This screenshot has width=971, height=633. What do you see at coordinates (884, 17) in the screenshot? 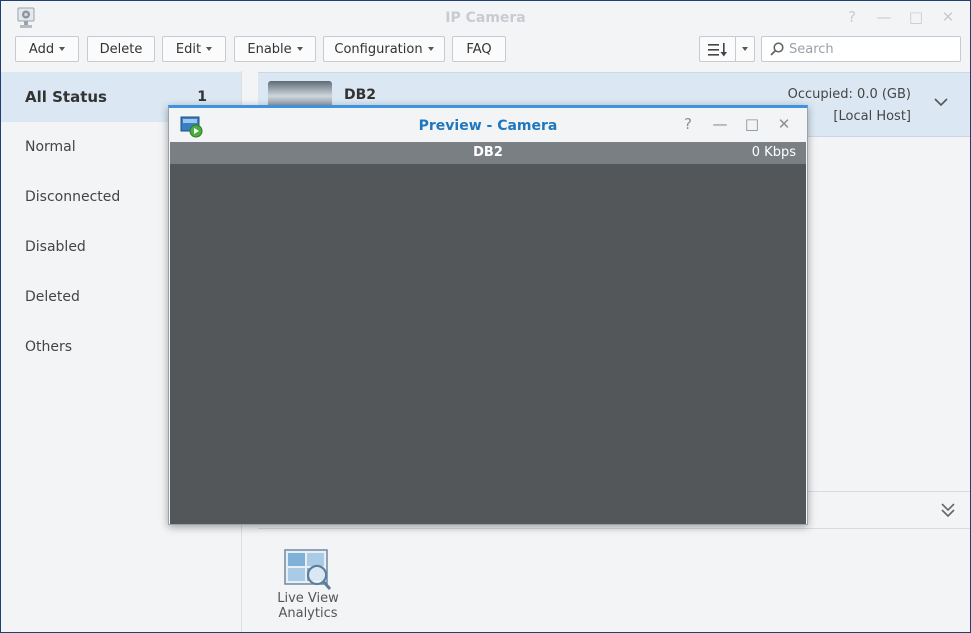
I see `minimize-icon: —` at bounding box center [884, 17].